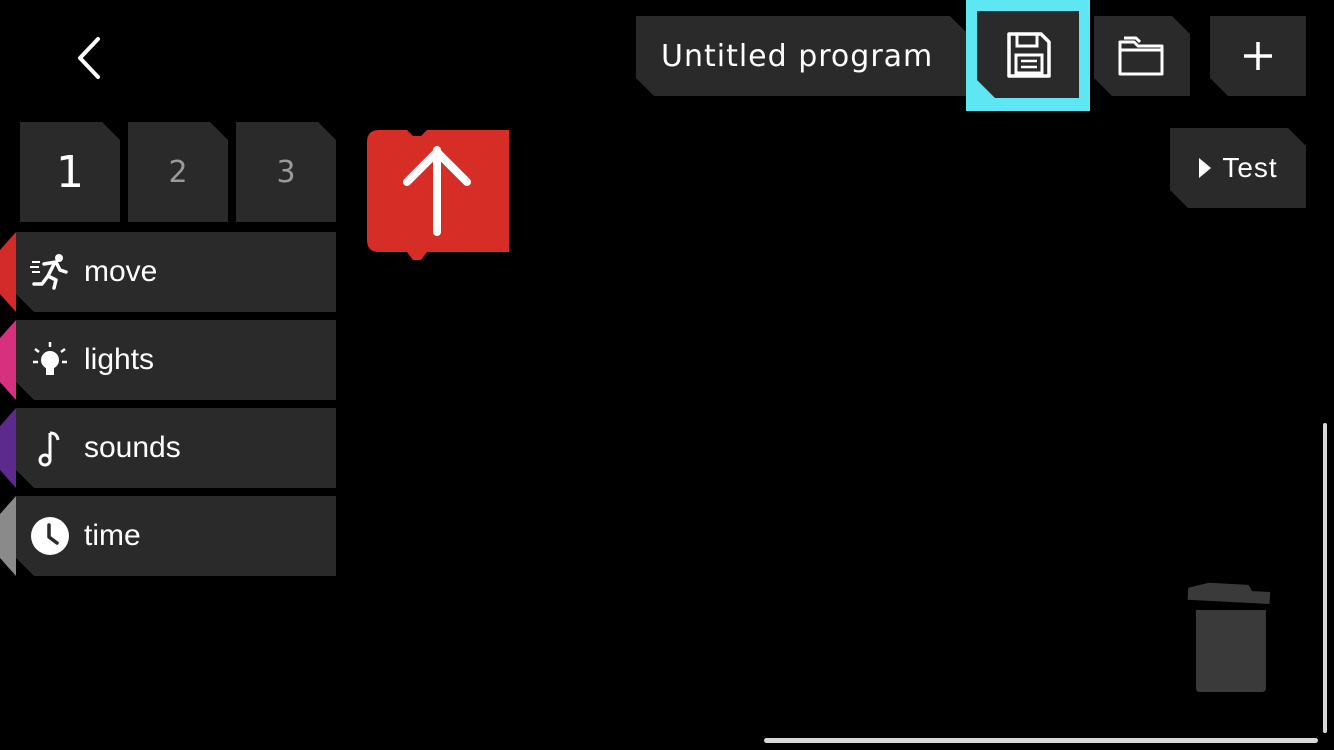  What do you see at coordinates (168, 272) in the screenshot?
I see `category-move: move` at bounding box center [168, 272].